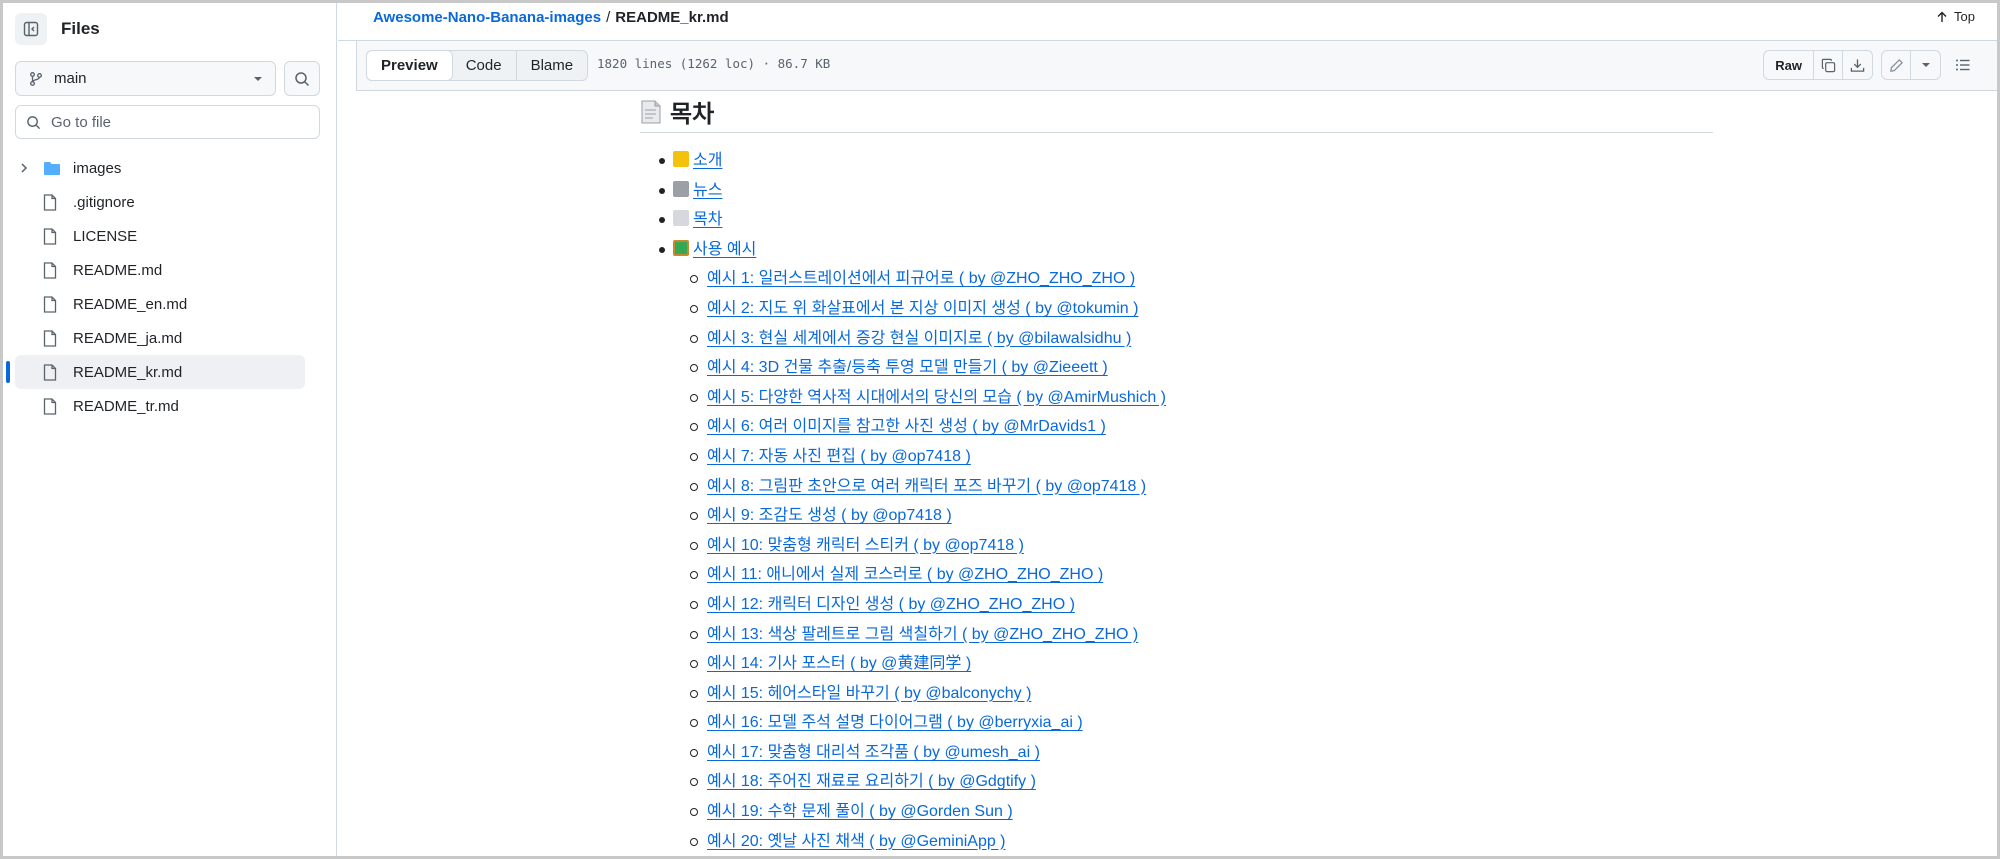  Describe the element at coordinates (52, 168) in the screenshot. I see `folder-icon` at that location.